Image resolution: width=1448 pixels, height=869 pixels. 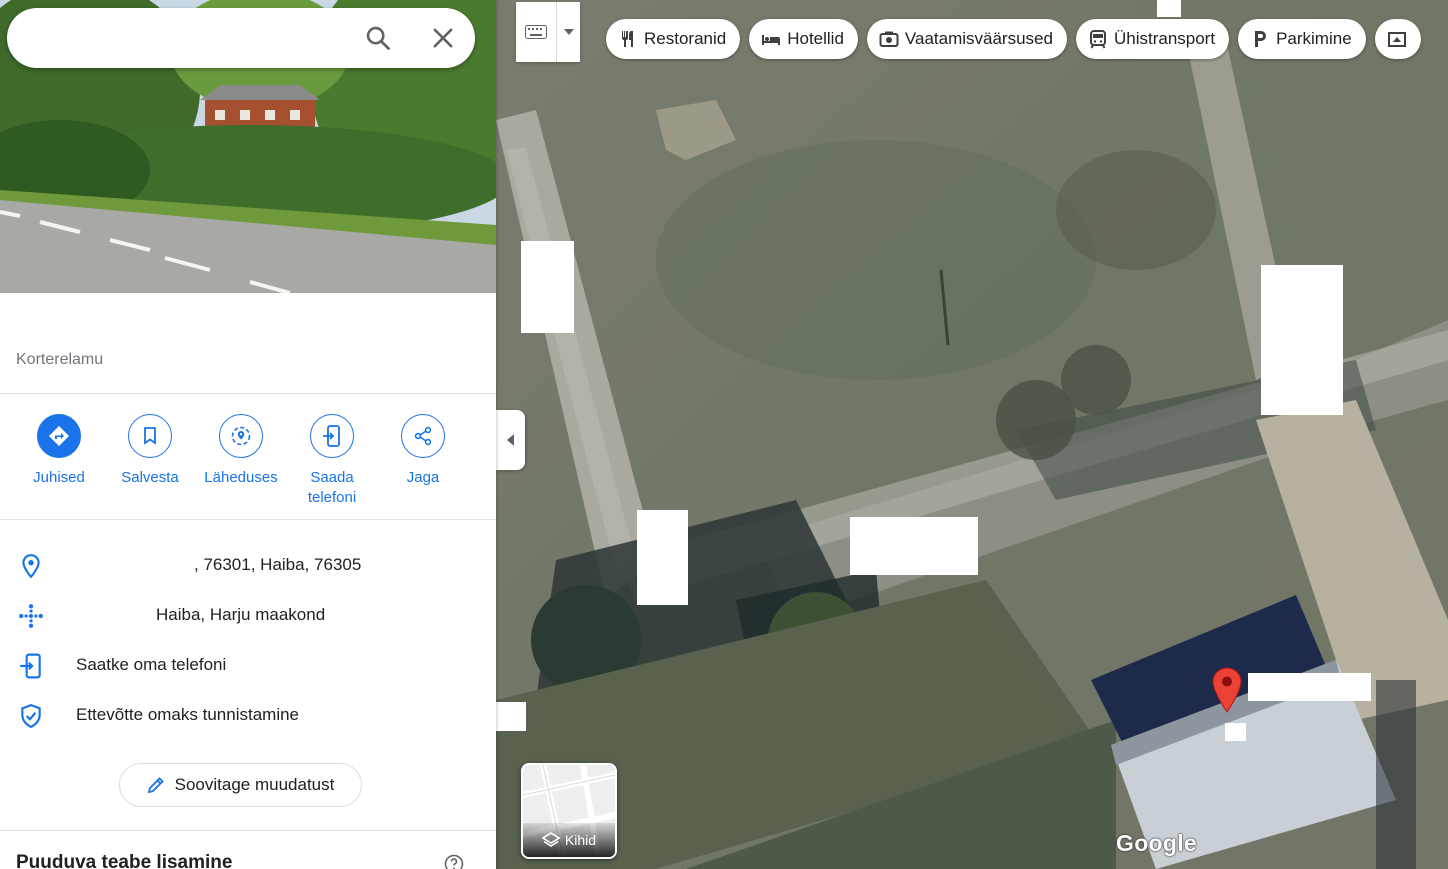 What do you see at coordinates (124, 860) in the screenshot?
I see `missing-info-heading: Puuduva teabe lisamine` at bounding box center [124, 860].